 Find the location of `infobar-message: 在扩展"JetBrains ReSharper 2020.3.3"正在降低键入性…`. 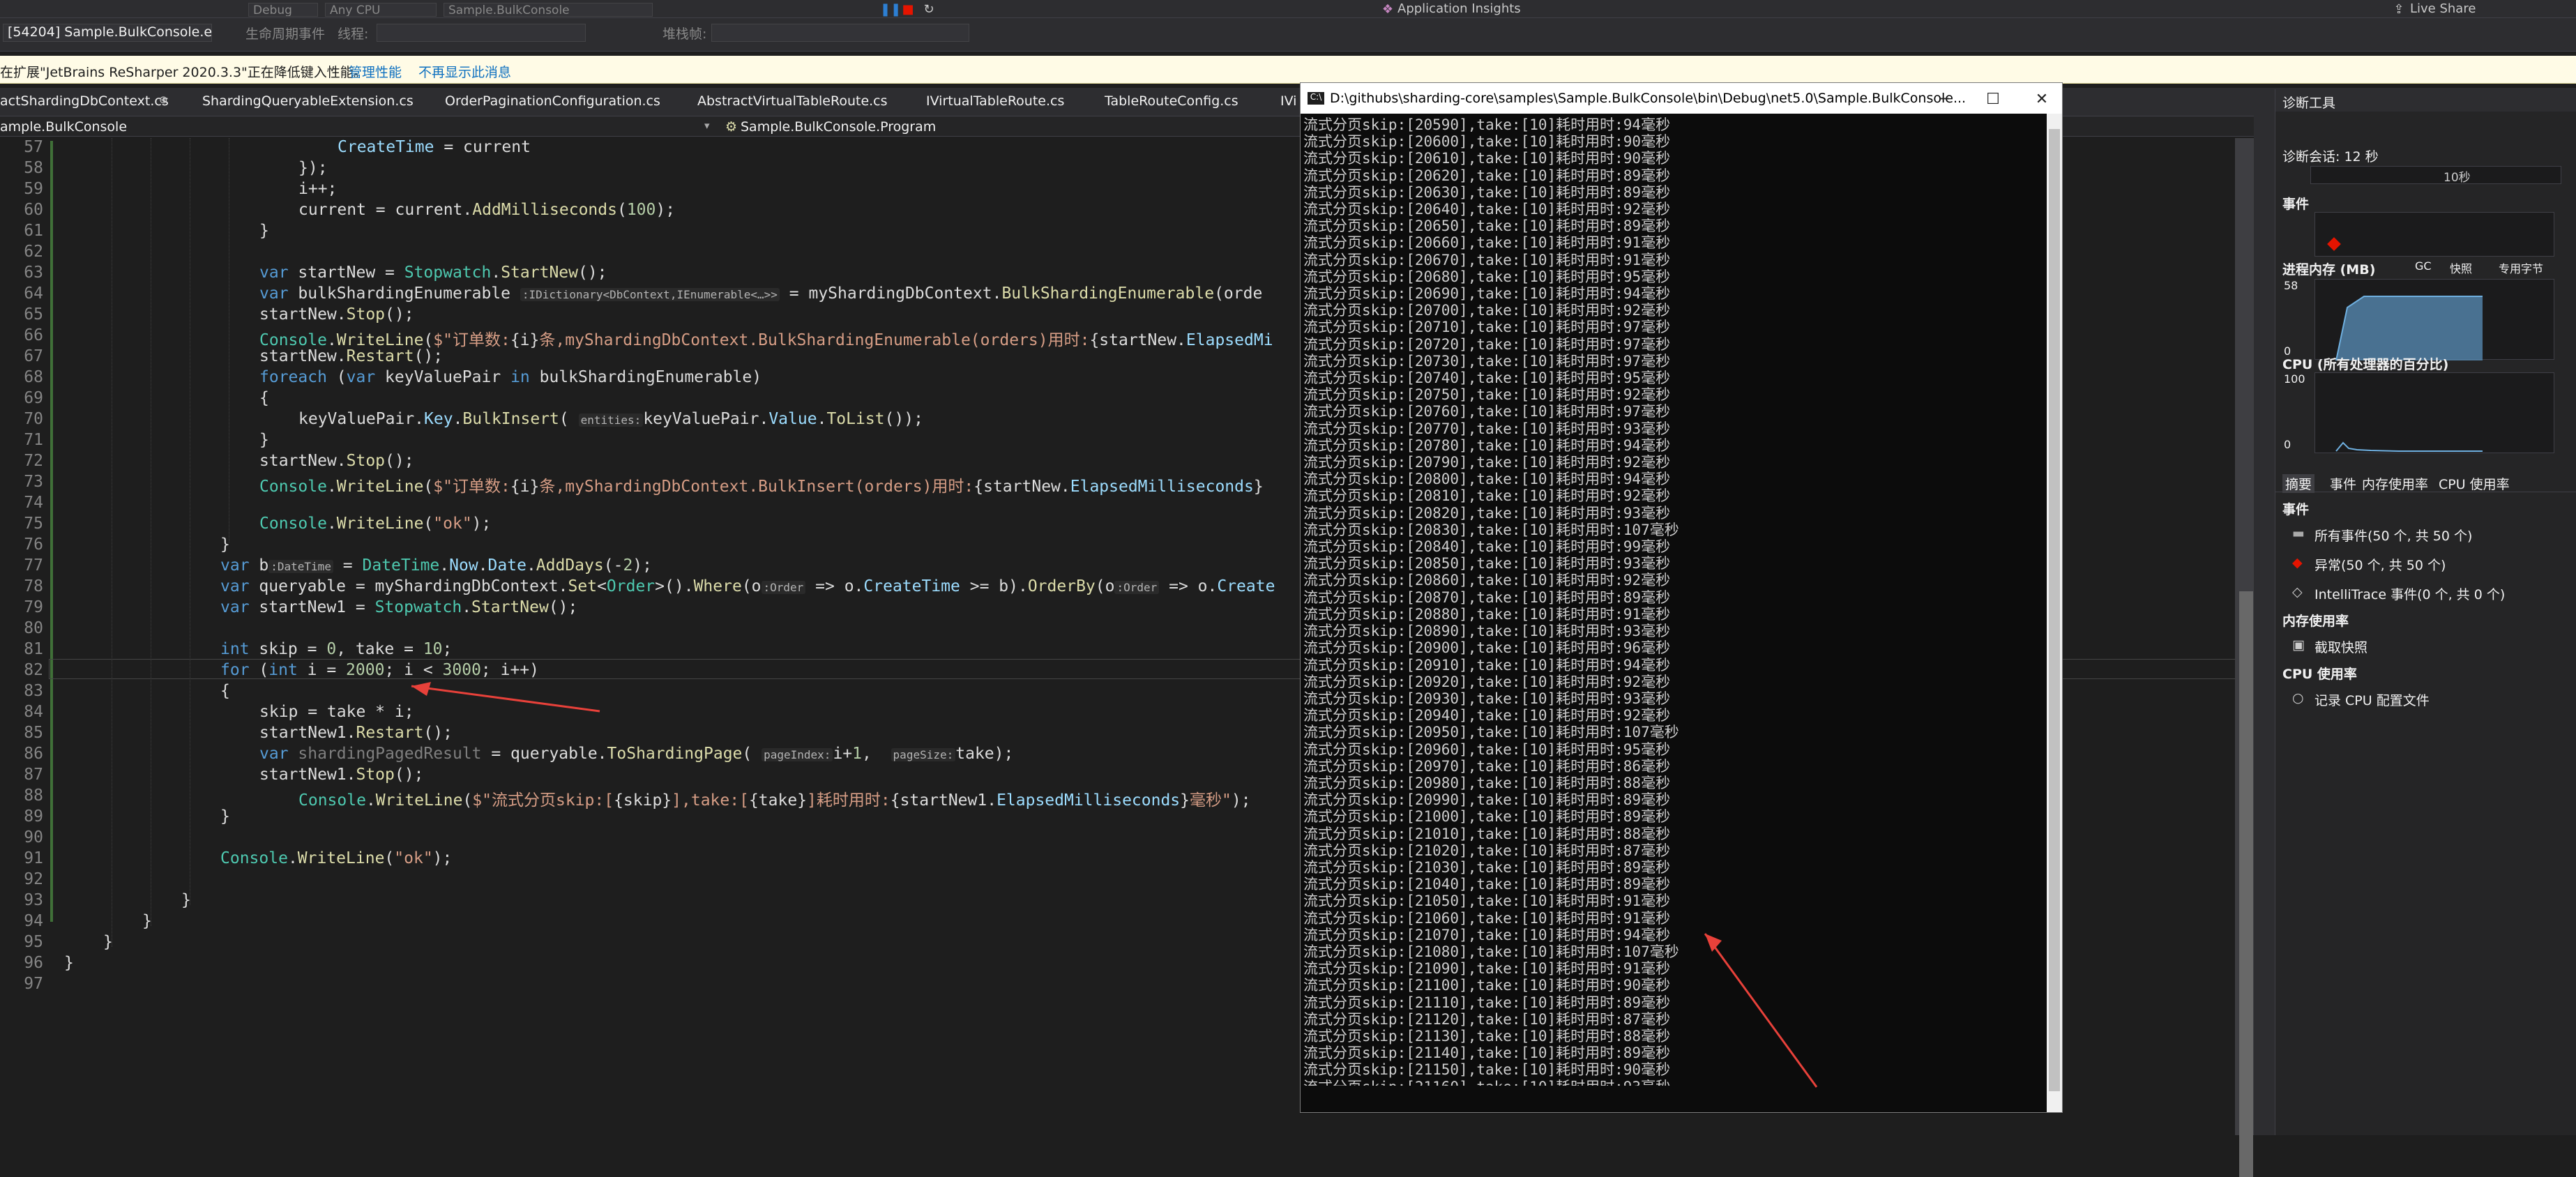

infobar-message: 在扩展"JetBrains ReSharper 2020.3.3"正在降低键入性… is located at coordinates (183, 72).